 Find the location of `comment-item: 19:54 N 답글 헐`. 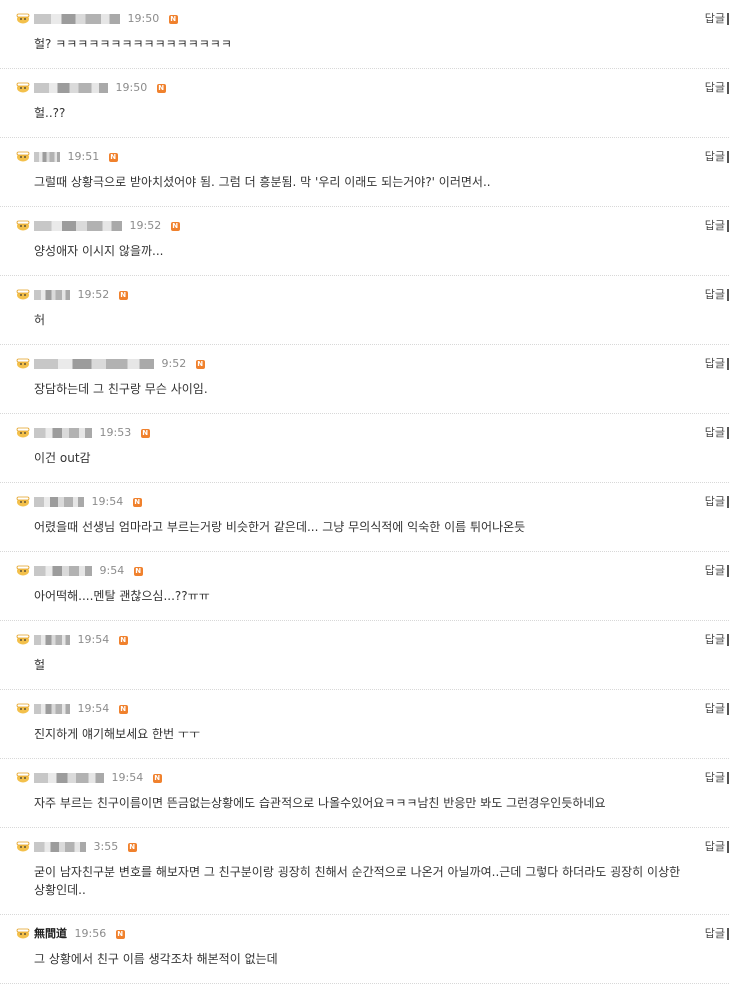

comment-item: 19:54 N 답글 헐 is located at coordinates (364, 661).